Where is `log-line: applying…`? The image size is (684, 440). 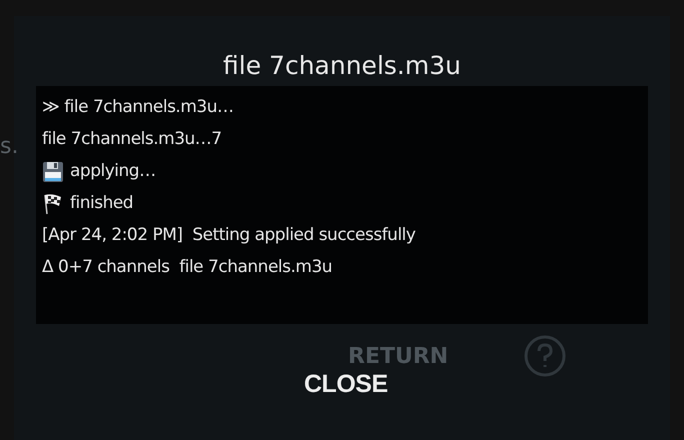 log-line: applying… is located at coordinates (113, 172).